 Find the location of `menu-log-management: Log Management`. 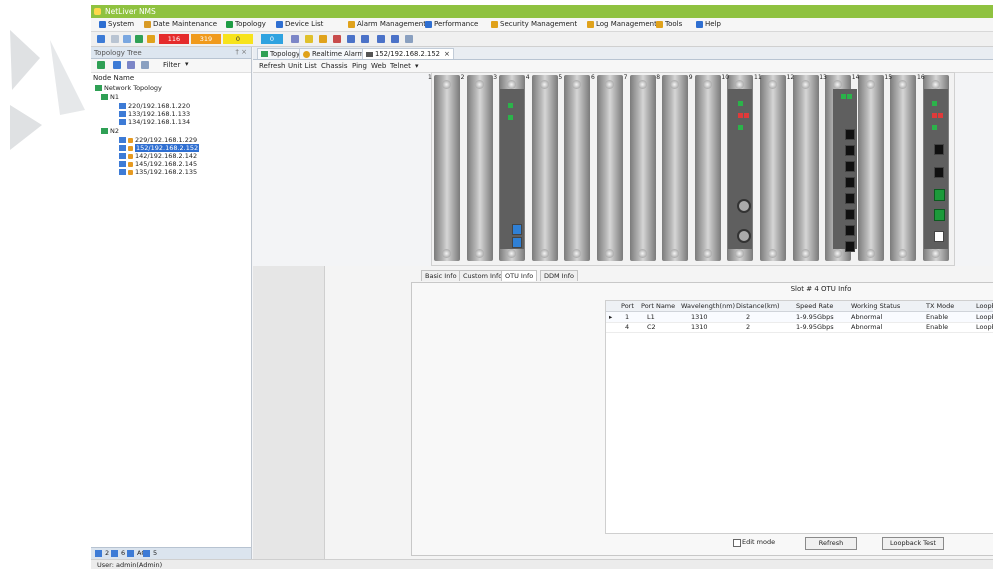

menu-log-management: Log Management is located at coordinates (622, 24).